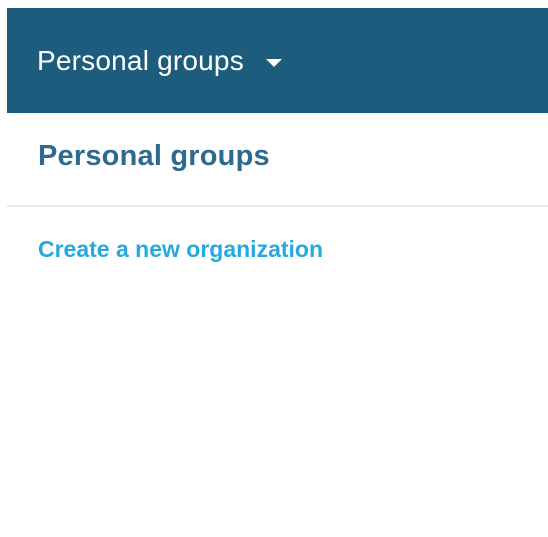 This screenshot has width=548, height=537. Describe the element at coordinates (180, 249) in the screenshot. I see `create-organization-link: Create a new organization` at that location.